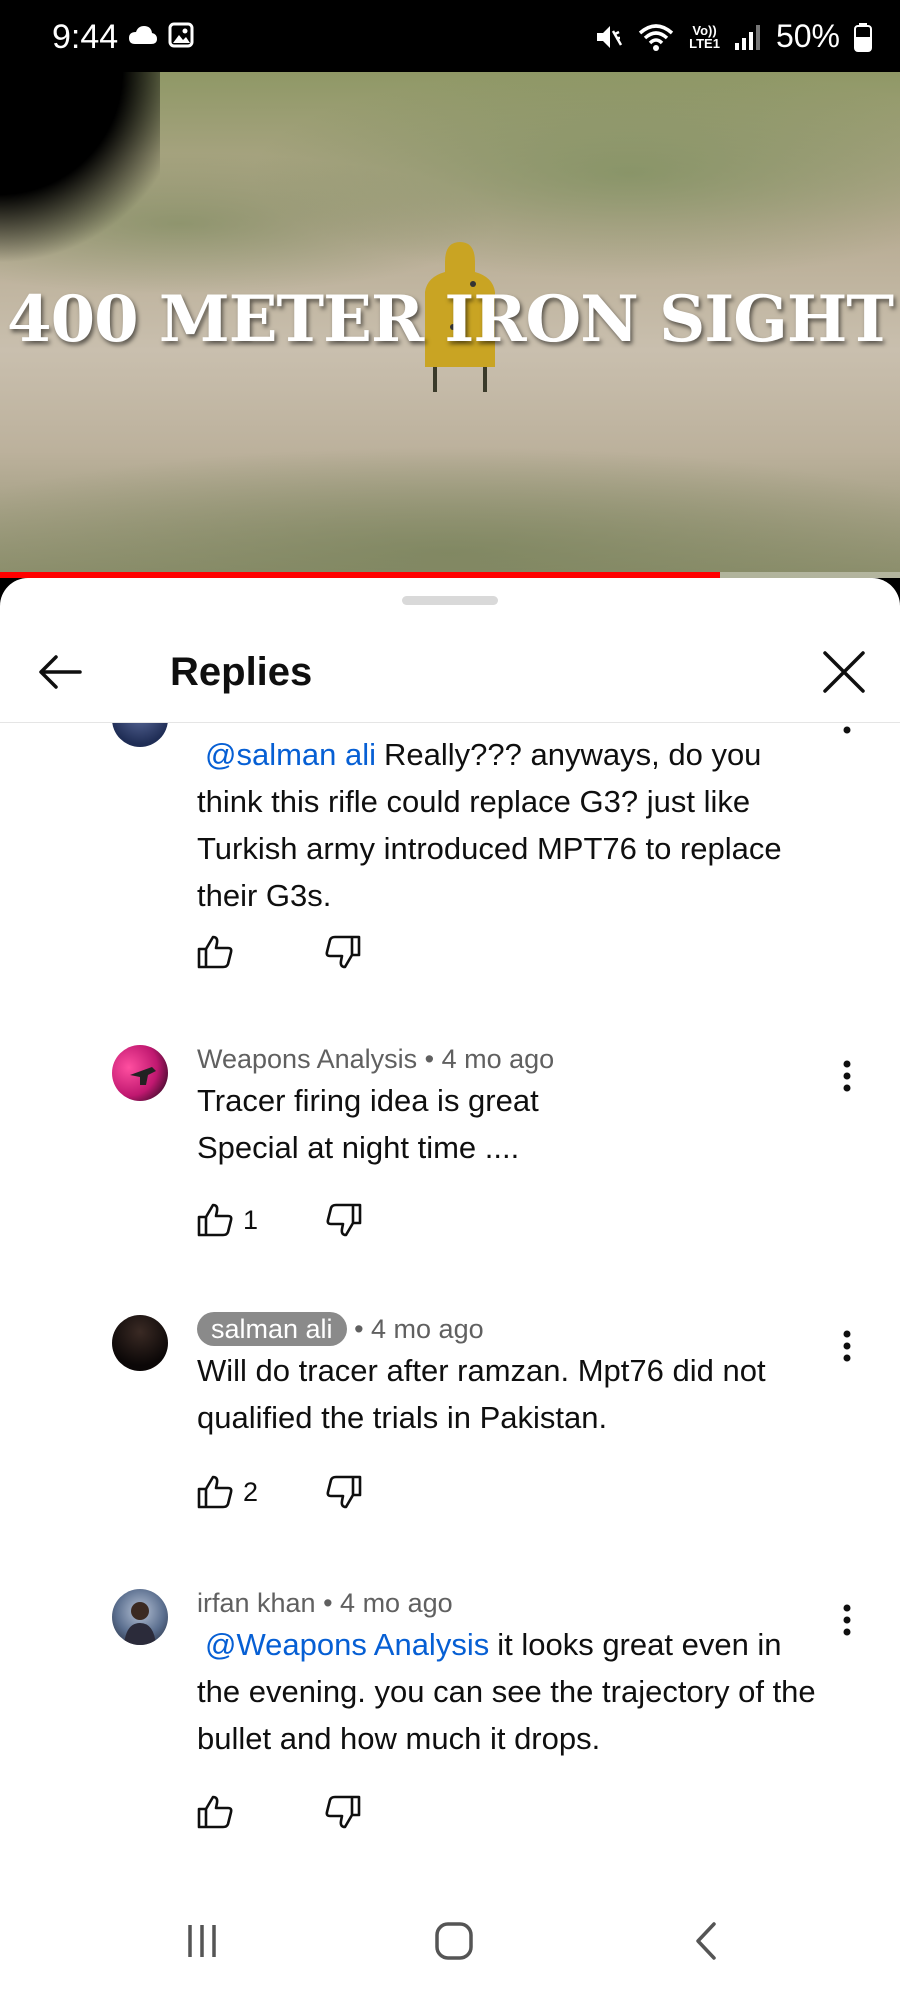 Image resolution: width=900 pixels, height=2000 pixels. Describe the element at coordinates (347, 1644) in the screenshot. I see `mention-link: @Weapons Analysis` at that location.